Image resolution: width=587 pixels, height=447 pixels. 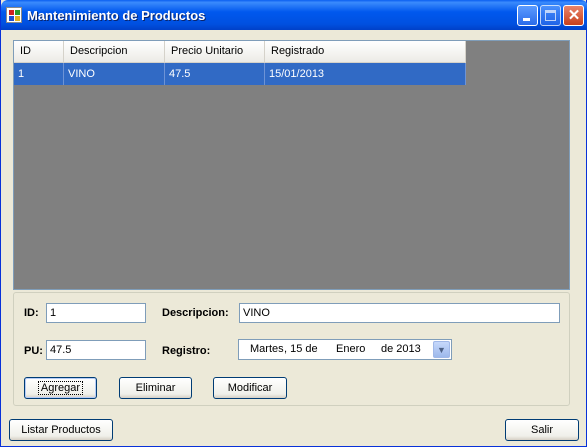 What do you see at coordinates (215, 52) in the screenshot?
I see `column-header-precio: Precio Unitario` at bounding box center [215, 52].